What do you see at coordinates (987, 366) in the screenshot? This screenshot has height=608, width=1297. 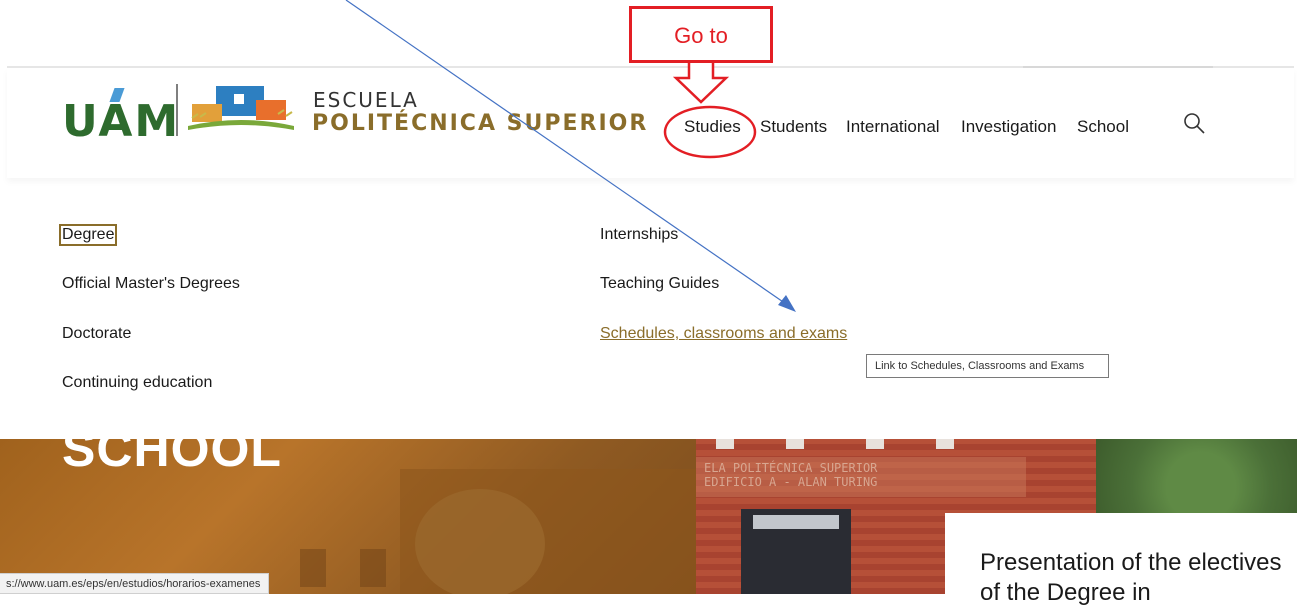 I see `link-tooltip: Link to Schedules, Classrooms and Exams` at bounding box center [987, 366].